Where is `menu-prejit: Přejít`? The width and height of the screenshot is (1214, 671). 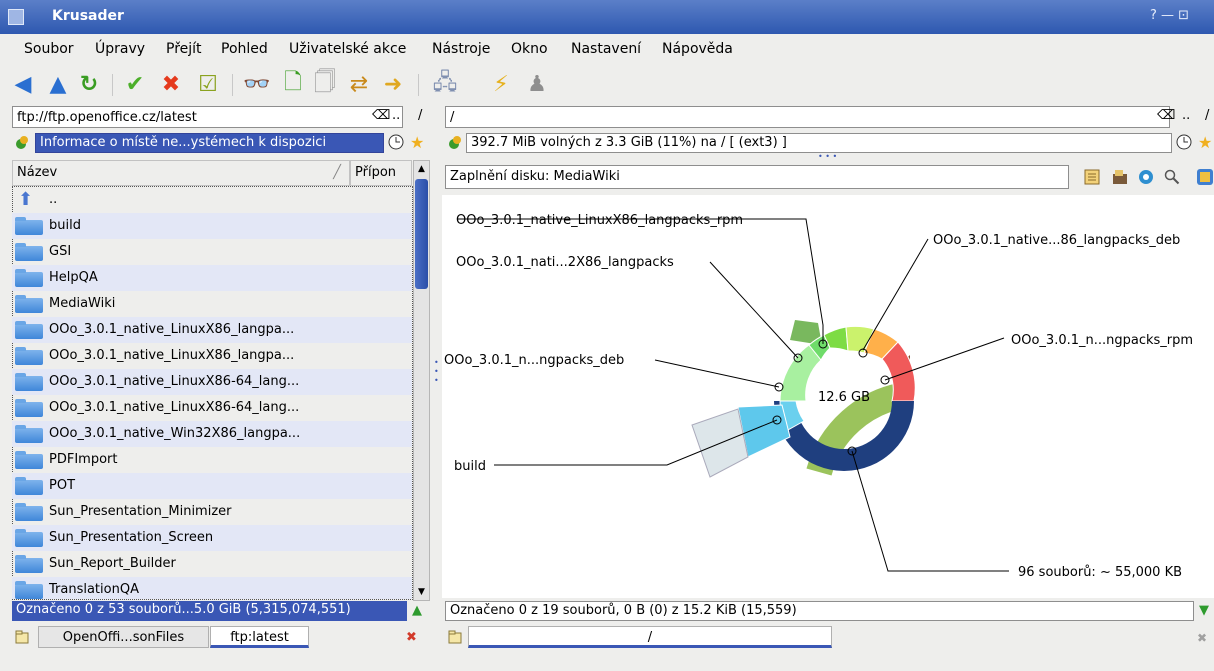 menu-prejit: Přejít is located at coordinates (184, 49).